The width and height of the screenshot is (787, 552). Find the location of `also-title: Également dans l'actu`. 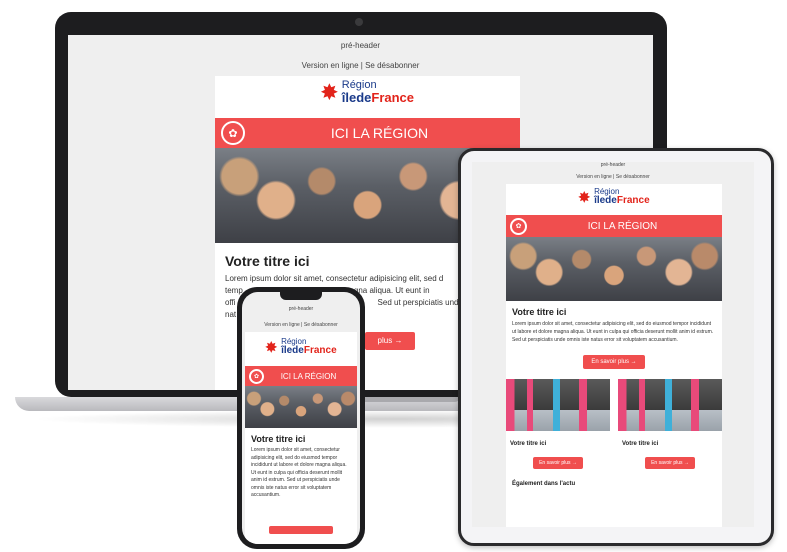

also-title: Également dans l'actu is located at coordinates (544, 484).